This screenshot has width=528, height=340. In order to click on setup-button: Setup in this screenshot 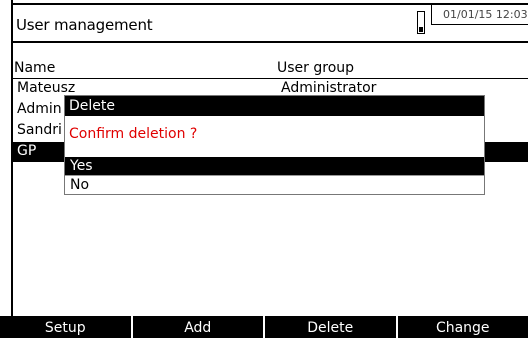, I will do `click(66, 327)`.